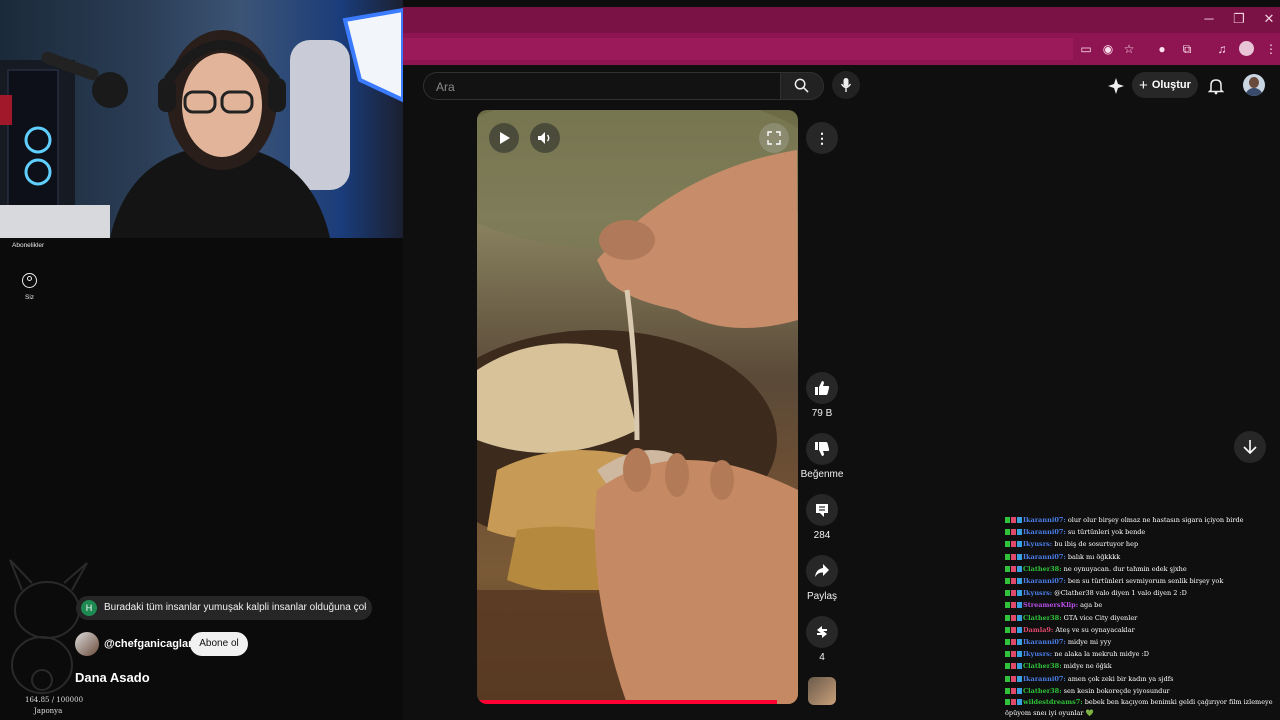 The image size is (1280, 720). What do you see at coordinates (28, 245) in the screenshot?
I see `subscriptions-label: Abonelikler` at bounding box center [28, 245].